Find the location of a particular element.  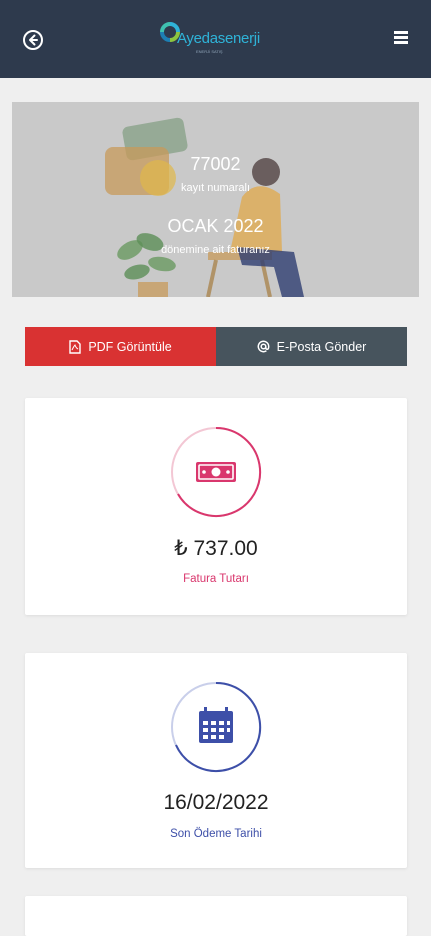

due-date-icon-circle is located at coordinates (216, 727).